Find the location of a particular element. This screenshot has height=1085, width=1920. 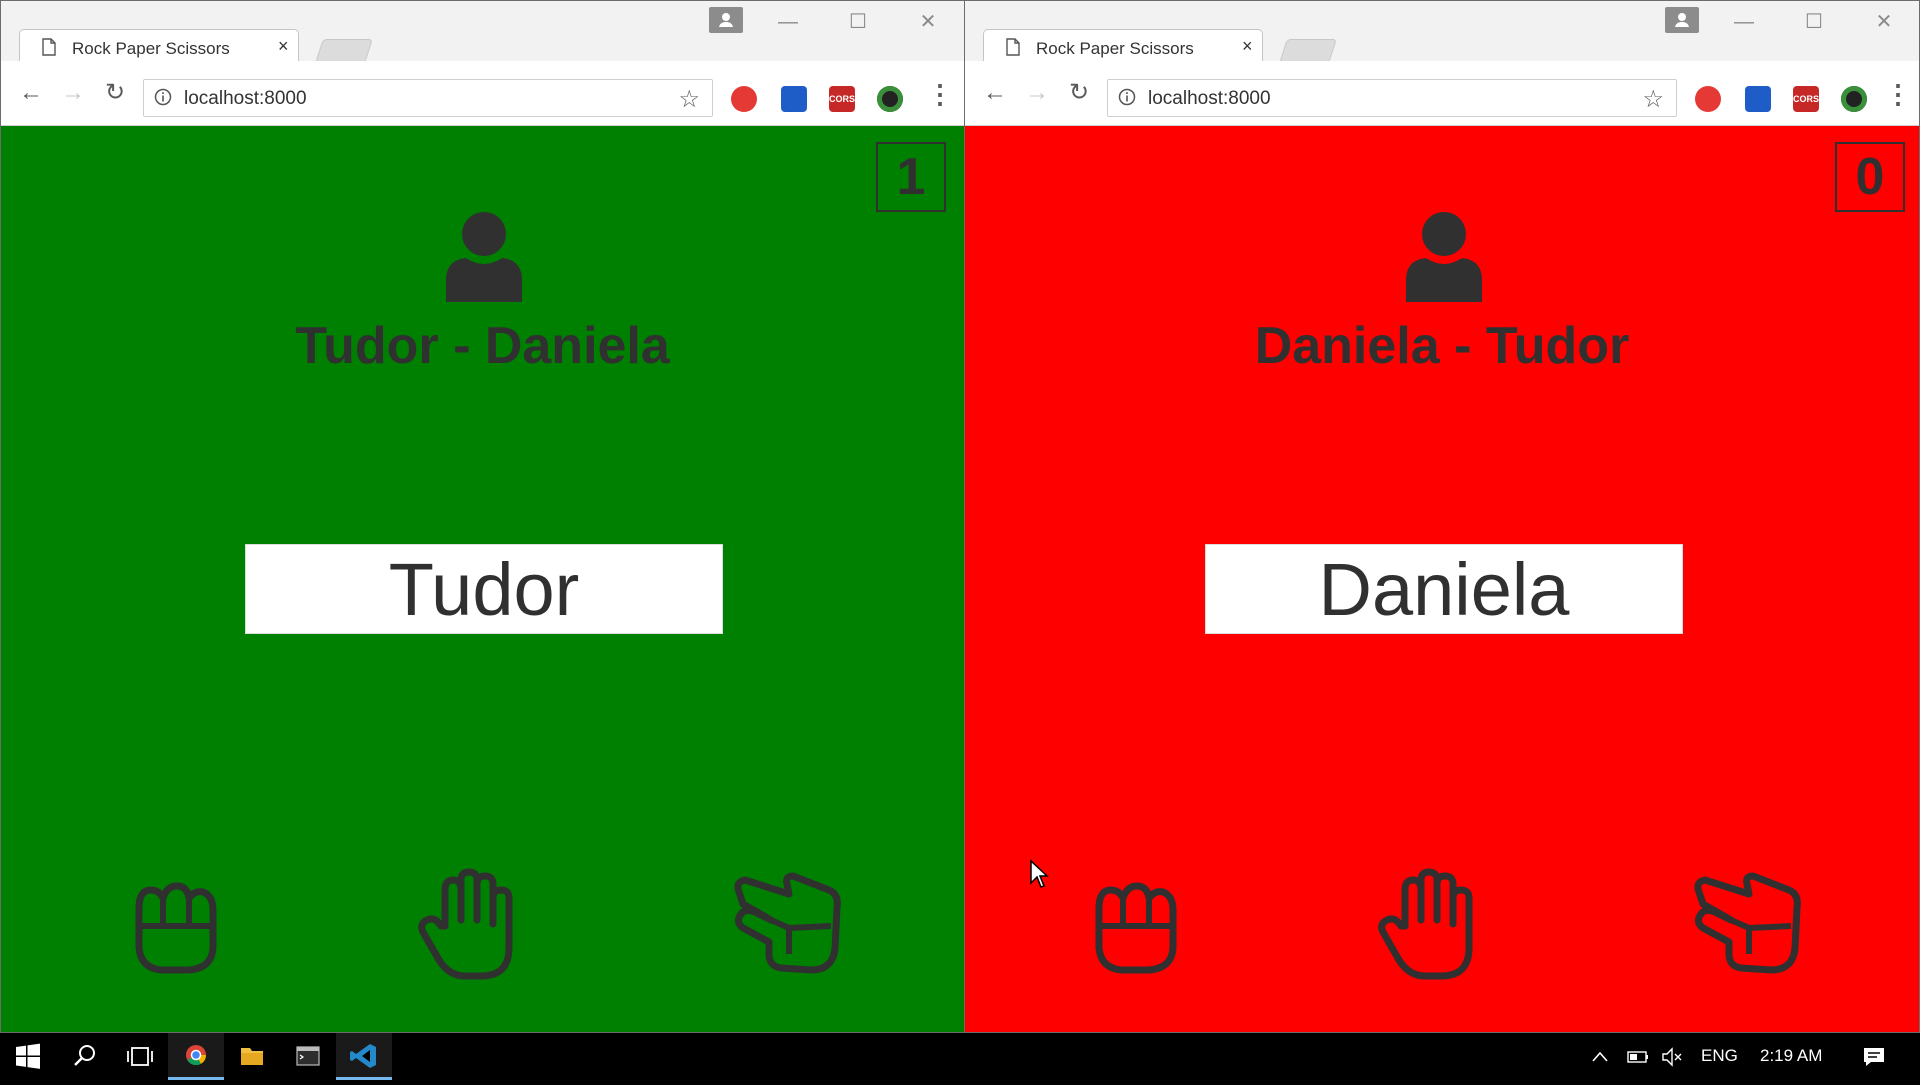

battery-icon is located at coordinates (1638, 1057).